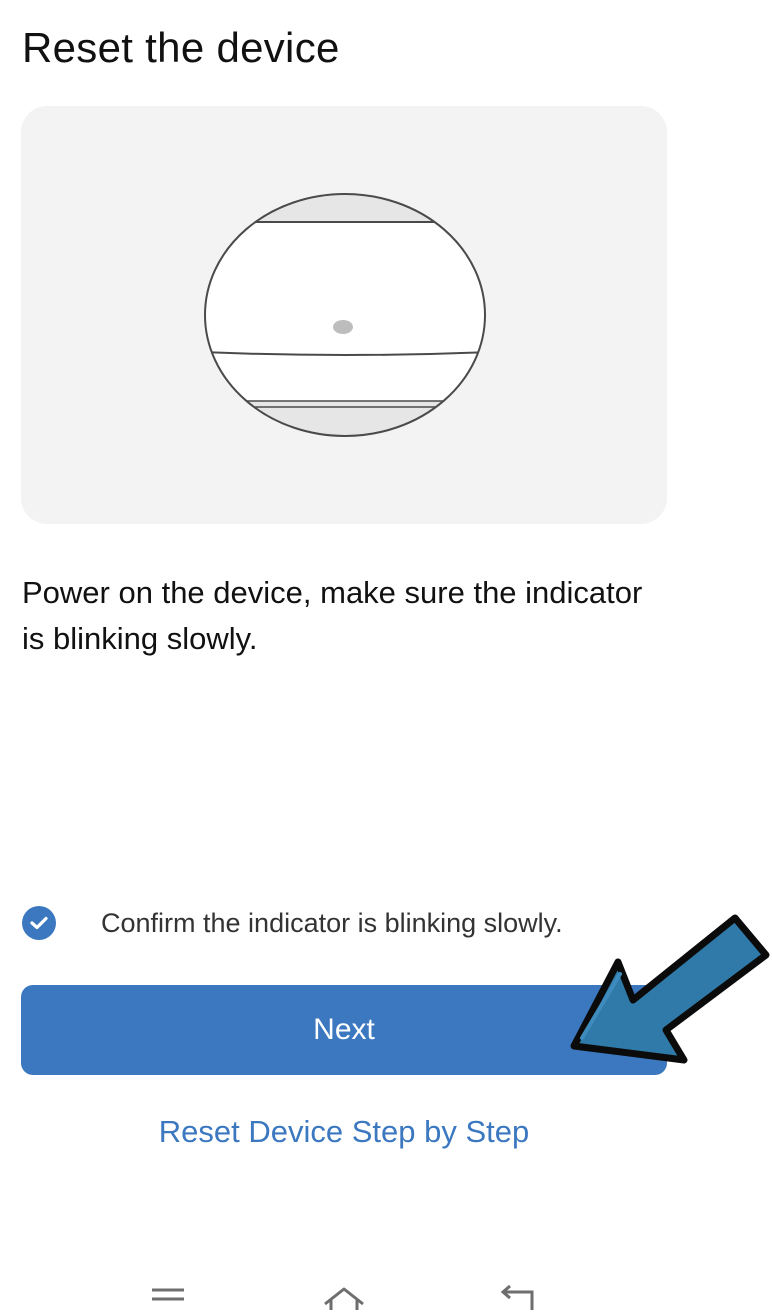  Describe the element at coordinates (518, 1298) in the screenshot. I see `back-icon` at that location.